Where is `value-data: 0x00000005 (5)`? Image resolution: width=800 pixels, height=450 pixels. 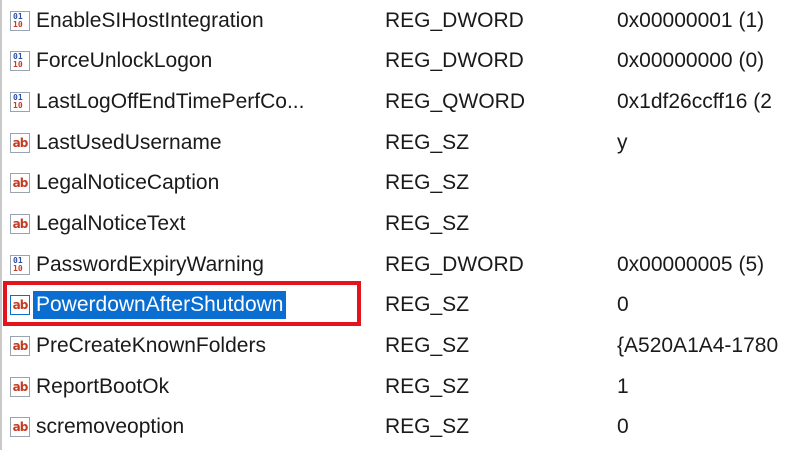 value-data: 0x00000005 (5) is located at coordinates (691, 264).